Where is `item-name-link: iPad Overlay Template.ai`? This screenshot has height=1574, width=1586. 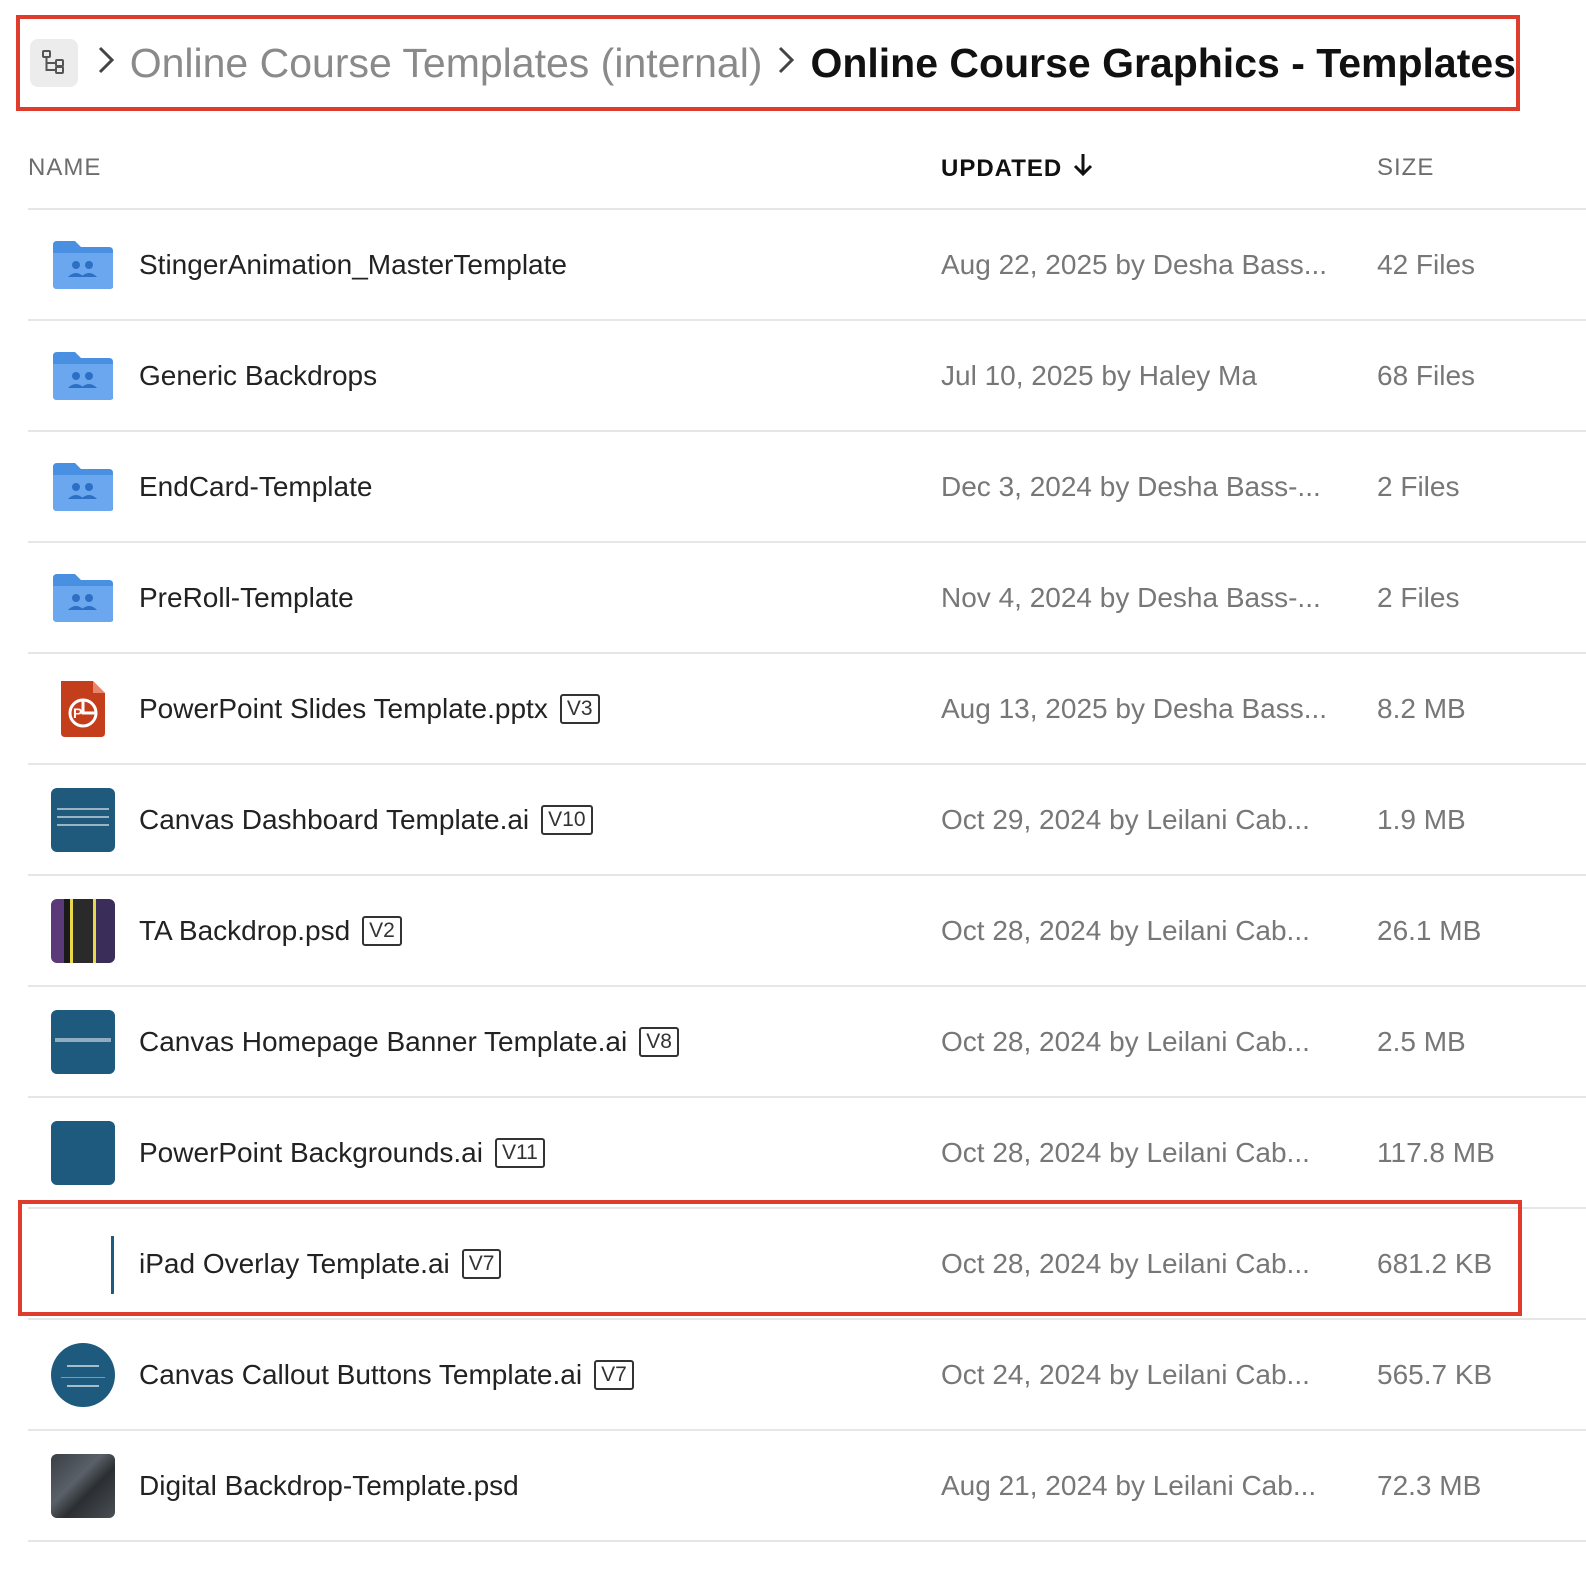 item-name-link: iPad Overlay Template.ai is located at coordinates (294, 1264).